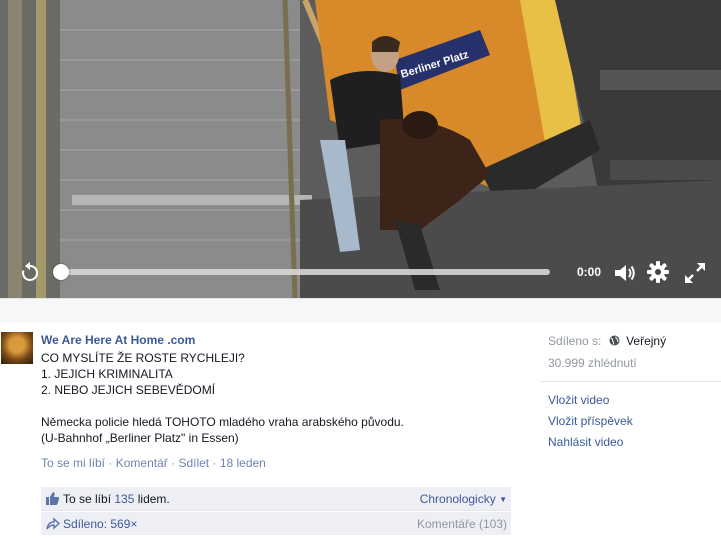 The height and width of the screenshot is (538, 721). What do you see at coordinates (575, 341) in the screenshot?
I see `shared-label: Sdíleno s:` at bounding box center [575, 341].